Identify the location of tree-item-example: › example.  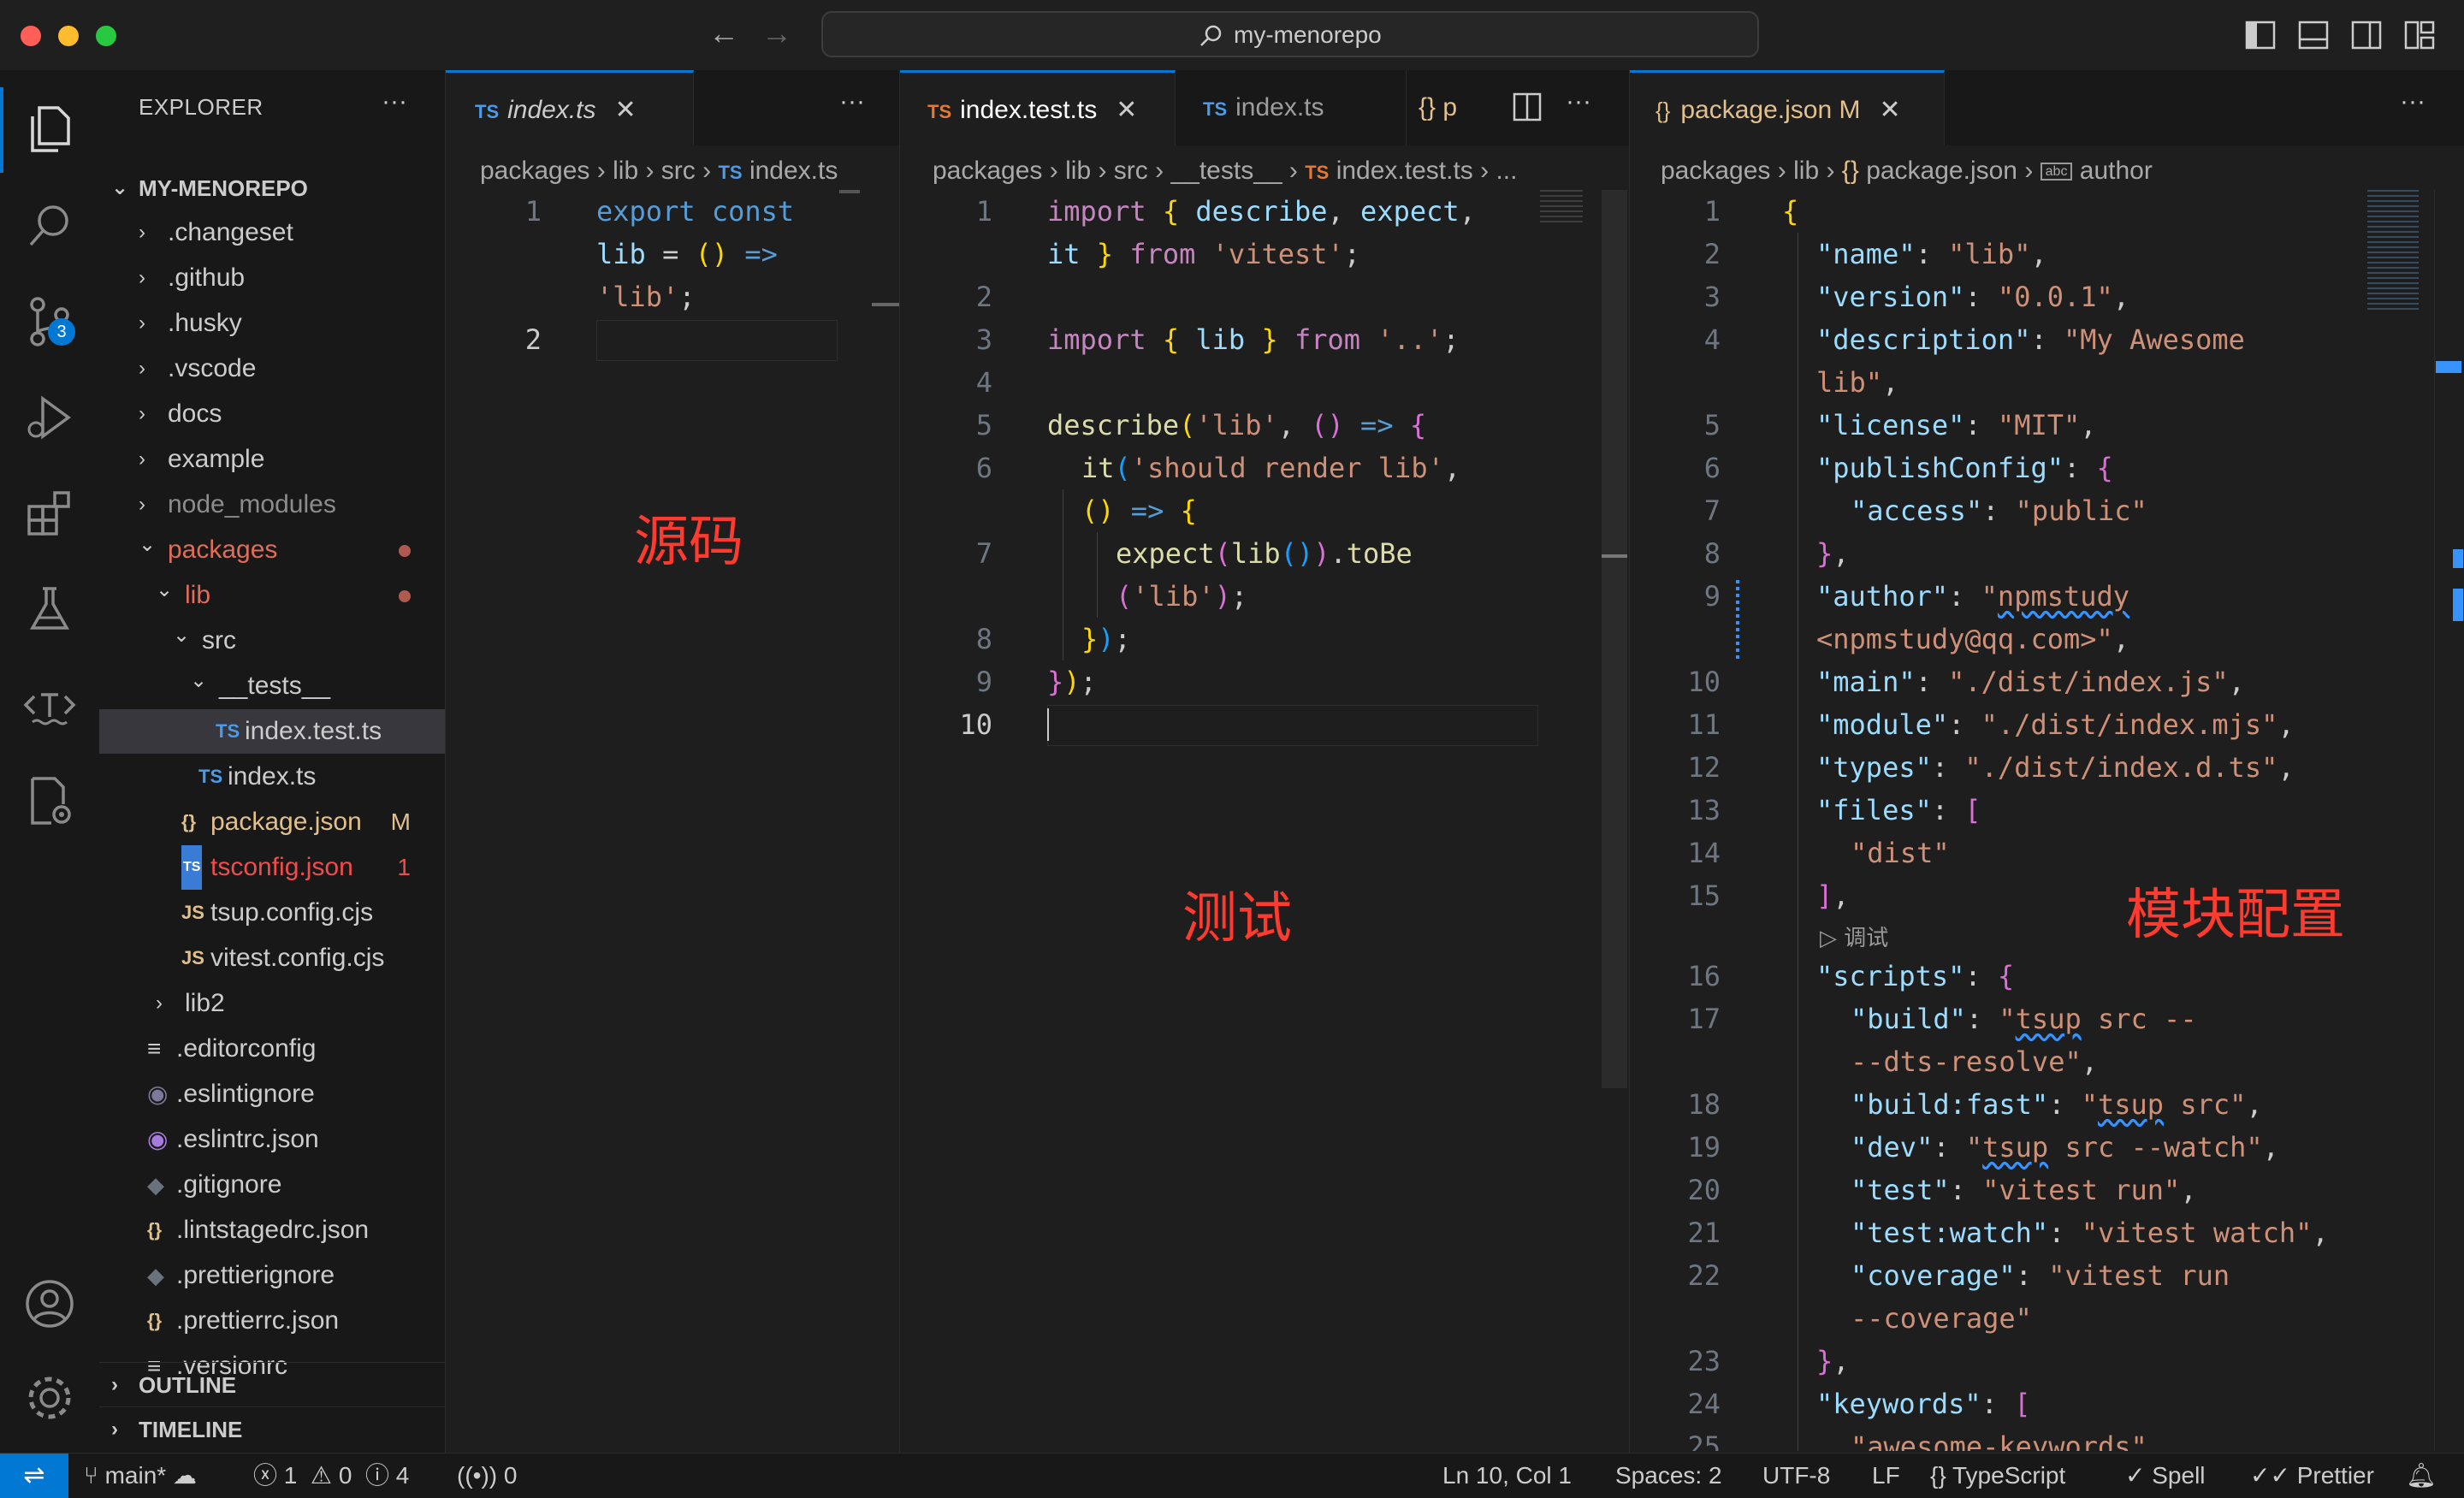
(272, 460).